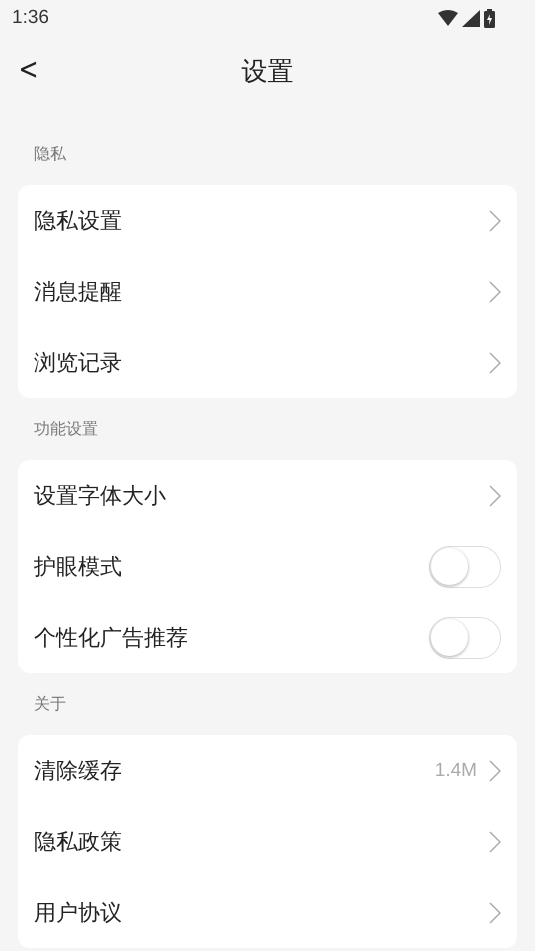  What do you see at coordinates (78, 364) in the screenshot?
I see `setting-label: 浏览记录` at bounding box center [78, 364].